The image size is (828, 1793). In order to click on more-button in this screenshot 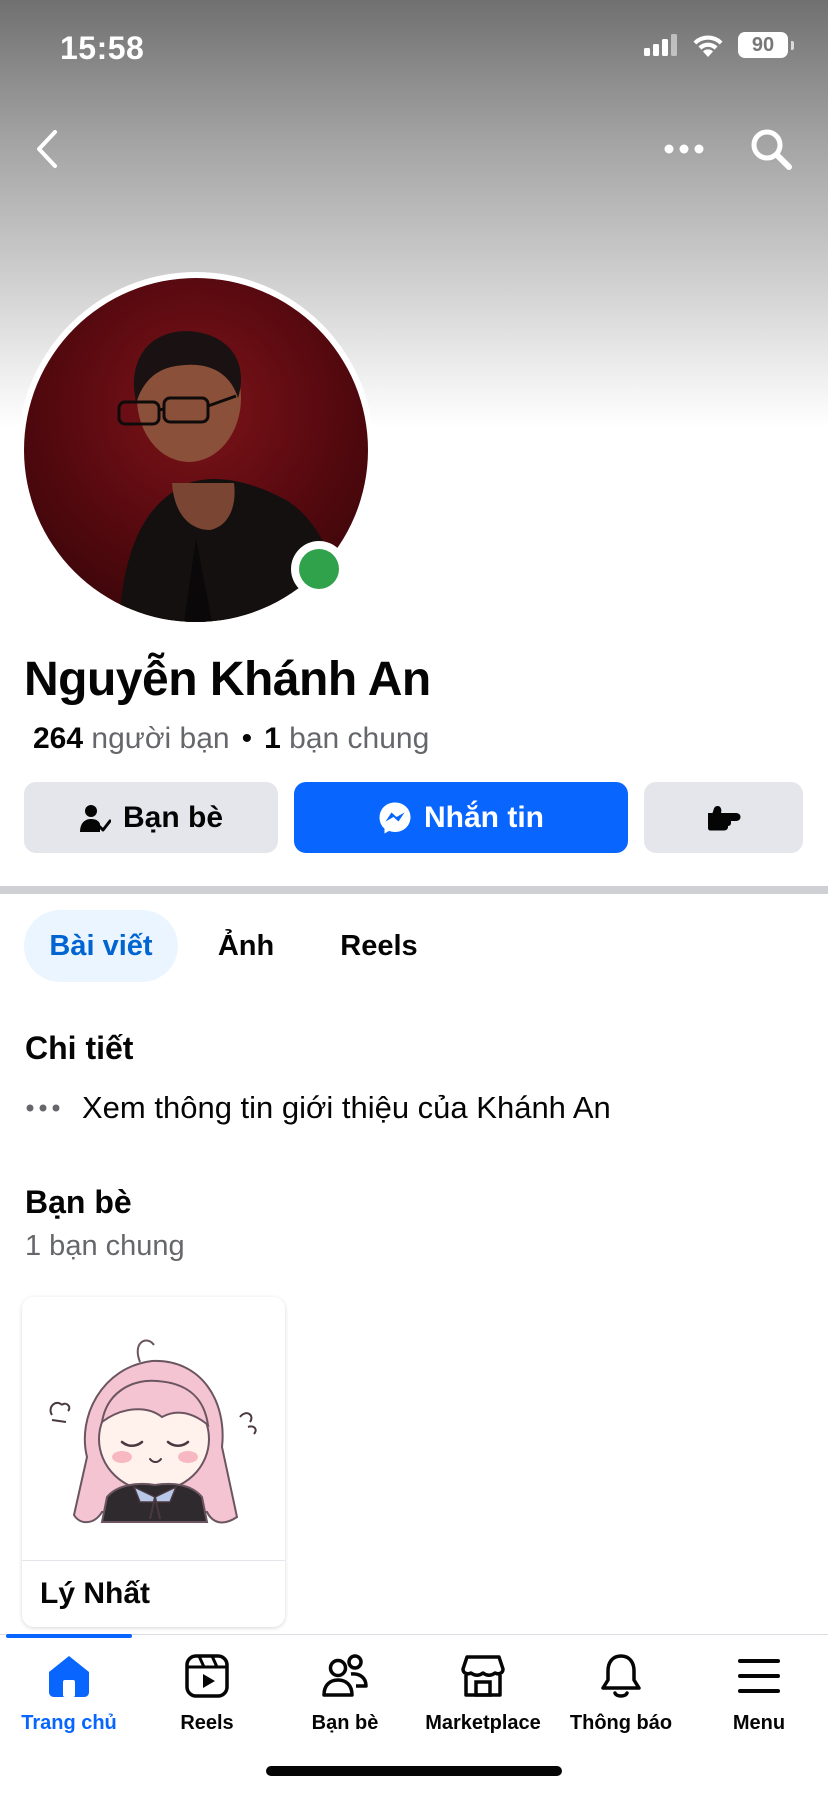, I will do `click(684, 149)`.